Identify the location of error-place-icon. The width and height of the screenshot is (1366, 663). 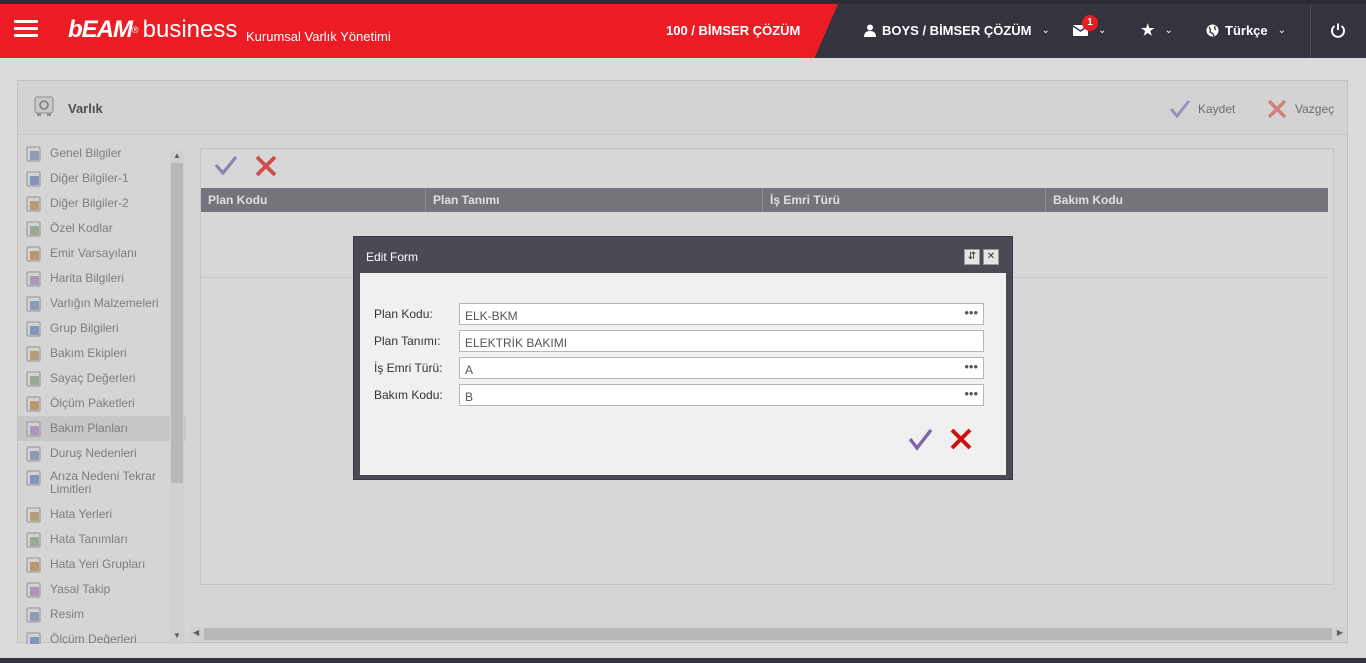
(35, 515).